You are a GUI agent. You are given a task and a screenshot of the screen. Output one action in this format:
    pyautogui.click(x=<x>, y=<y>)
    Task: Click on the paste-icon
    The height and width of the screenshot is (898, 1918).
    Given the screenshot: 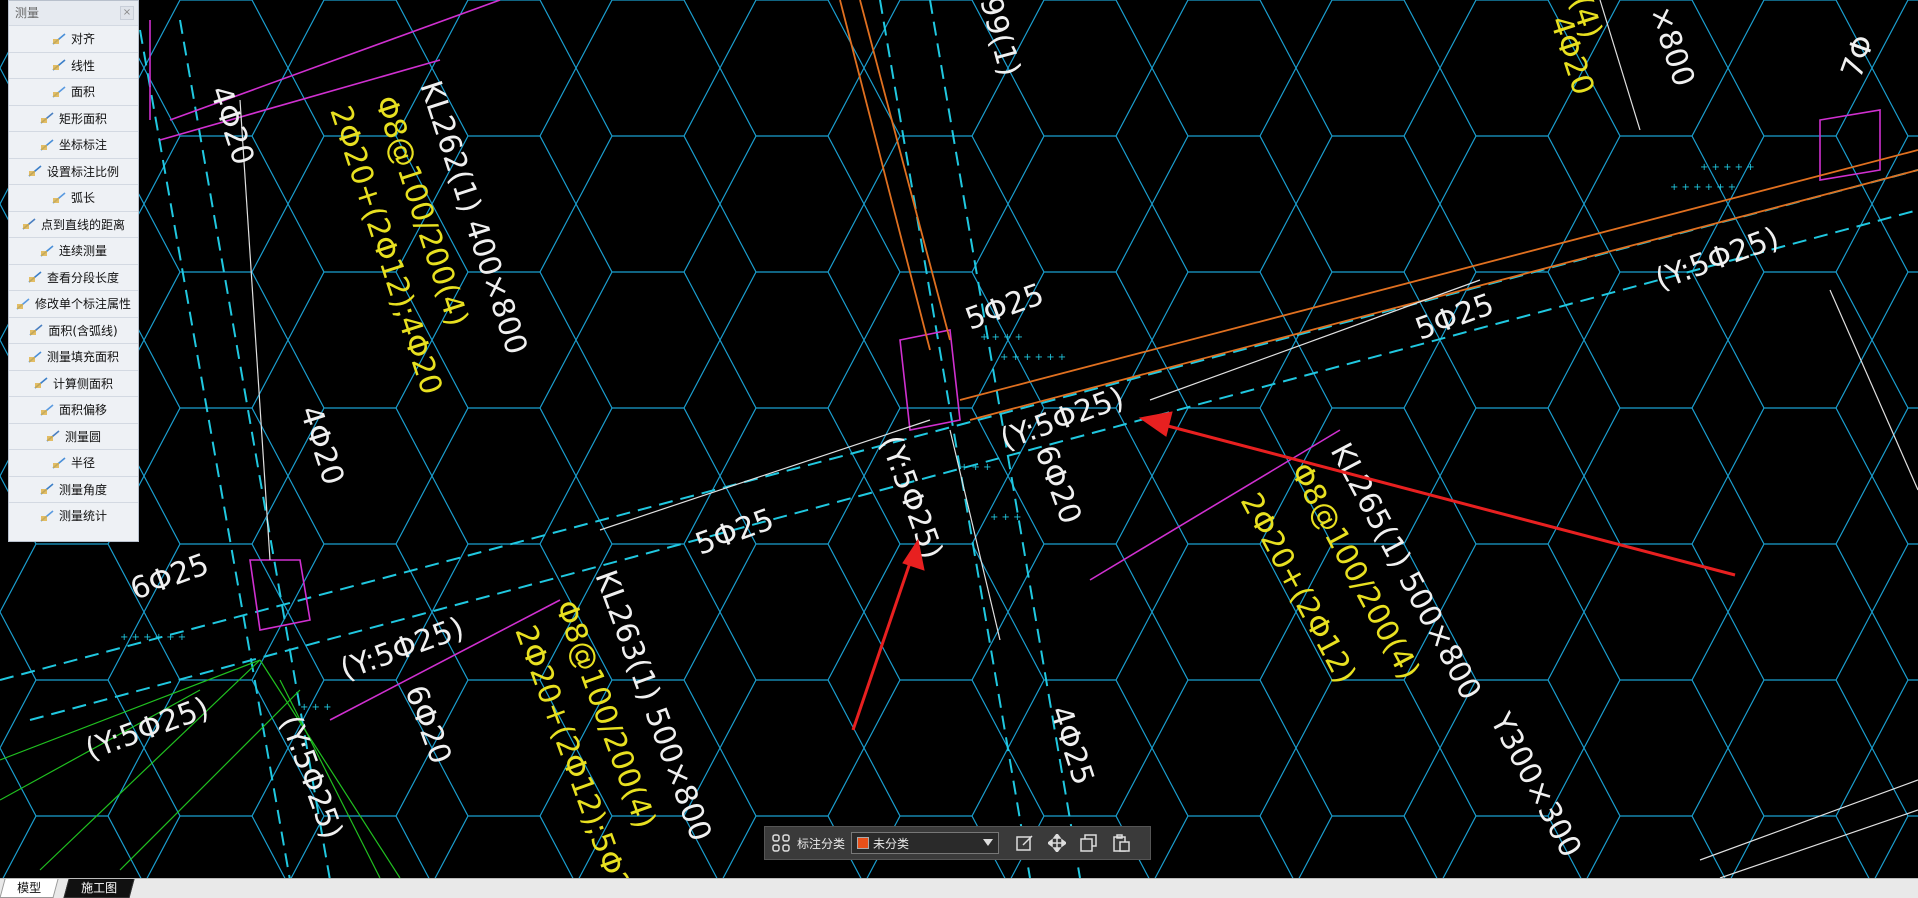 What is the action you would take?
    pyautogui.click(x=1121, y=843)
    